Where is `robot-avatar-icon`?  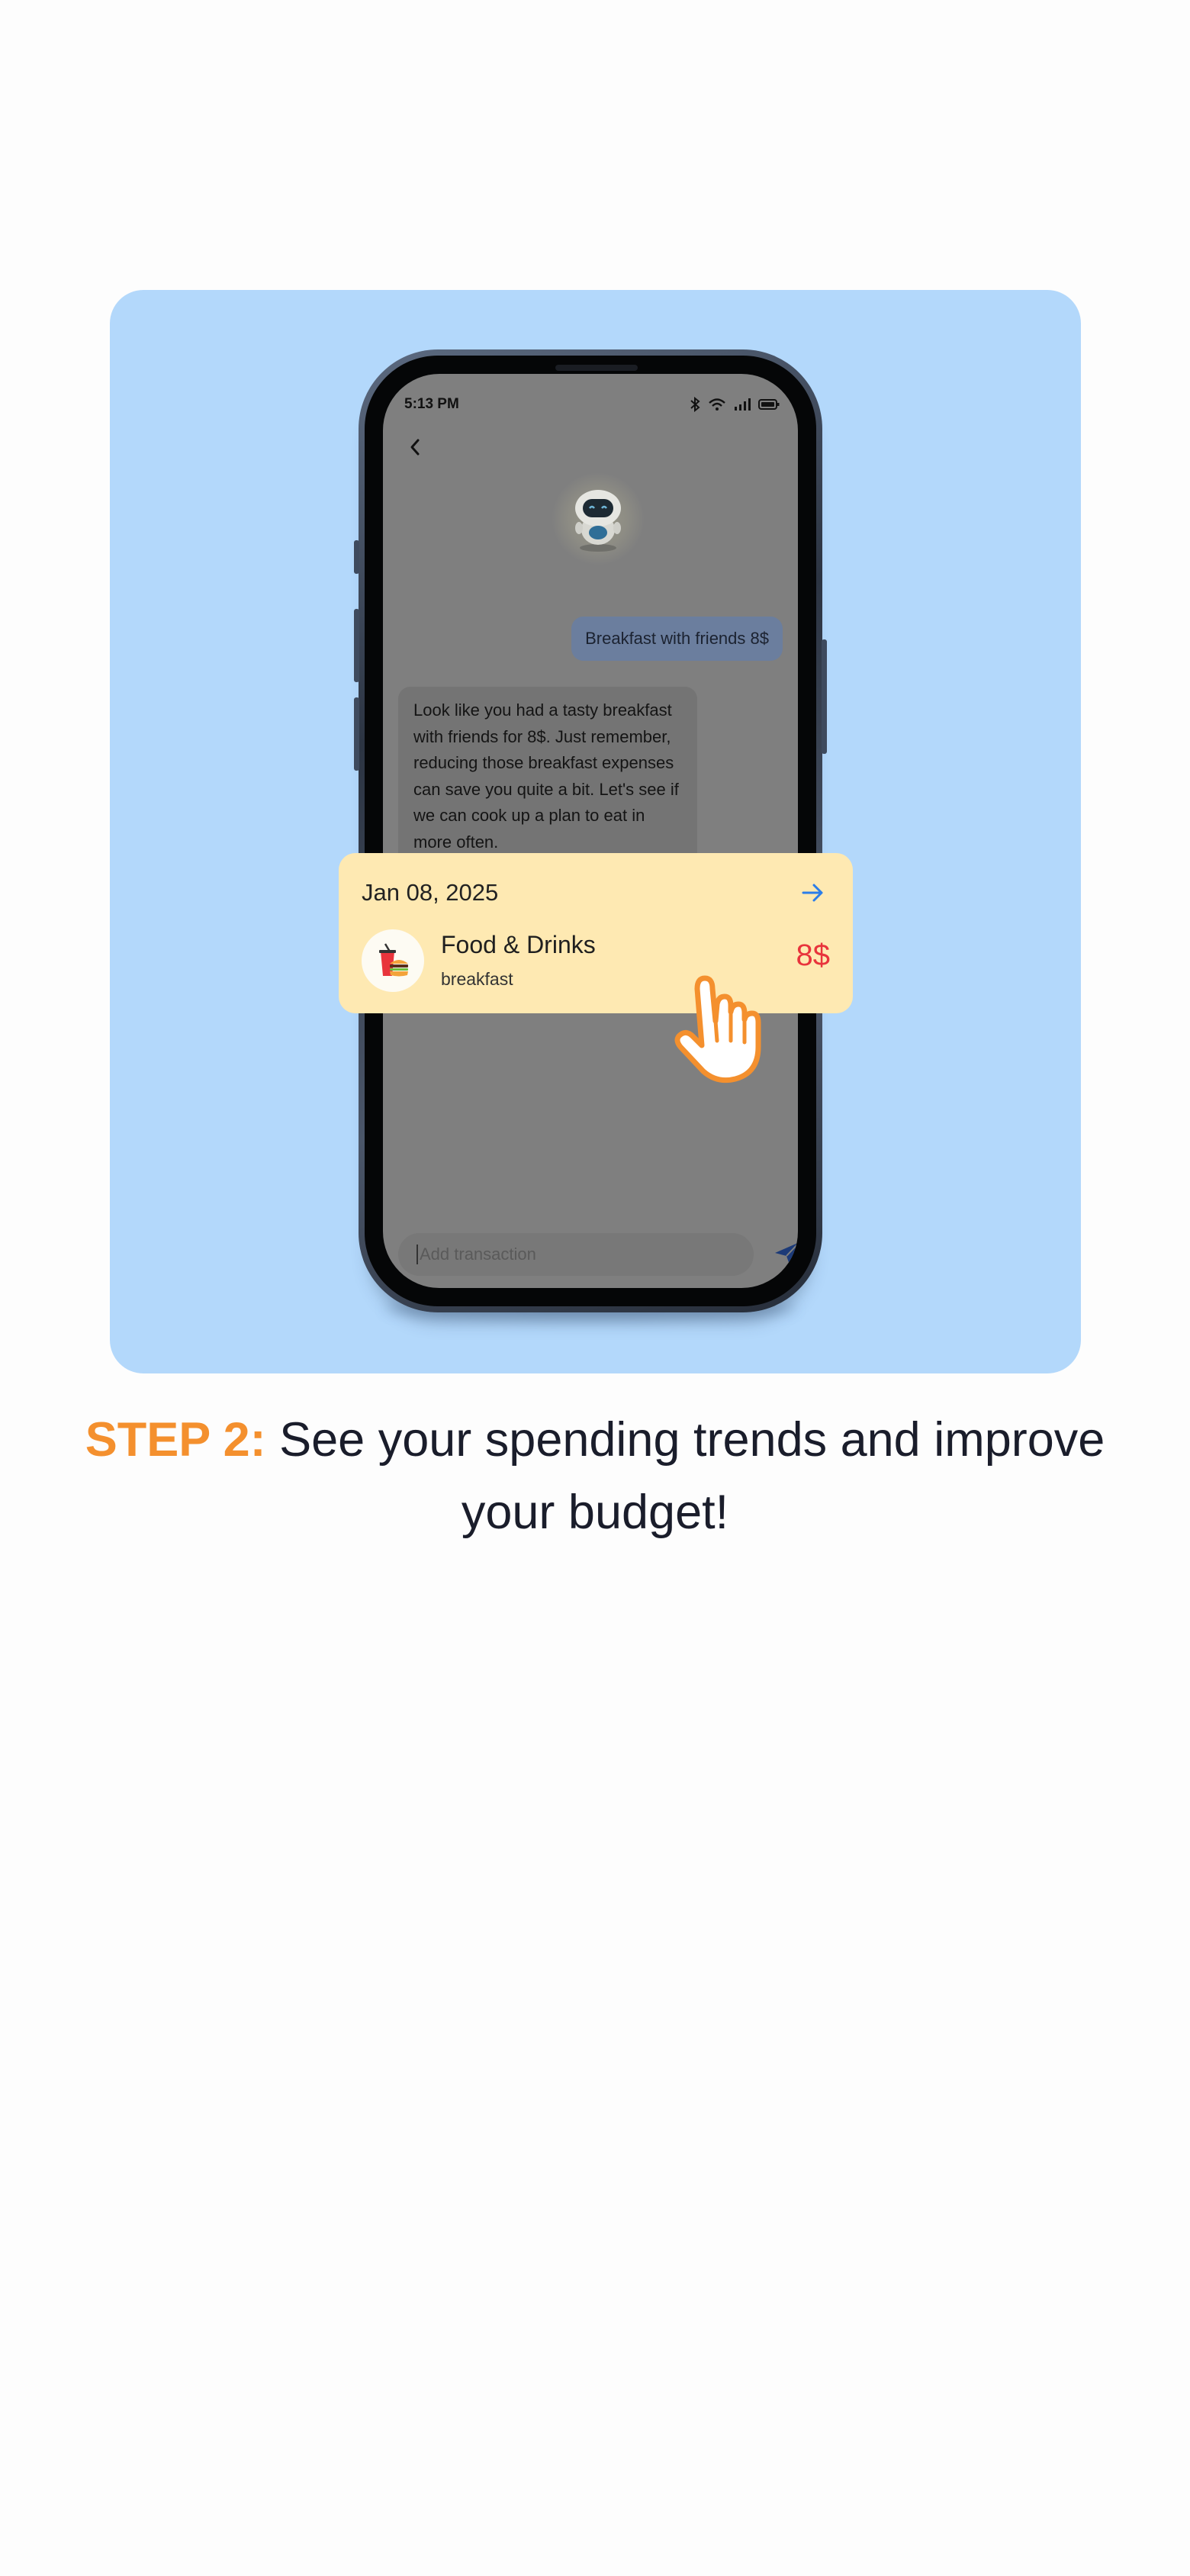 robot-avatar-icon is located at coordinates (598, 521).